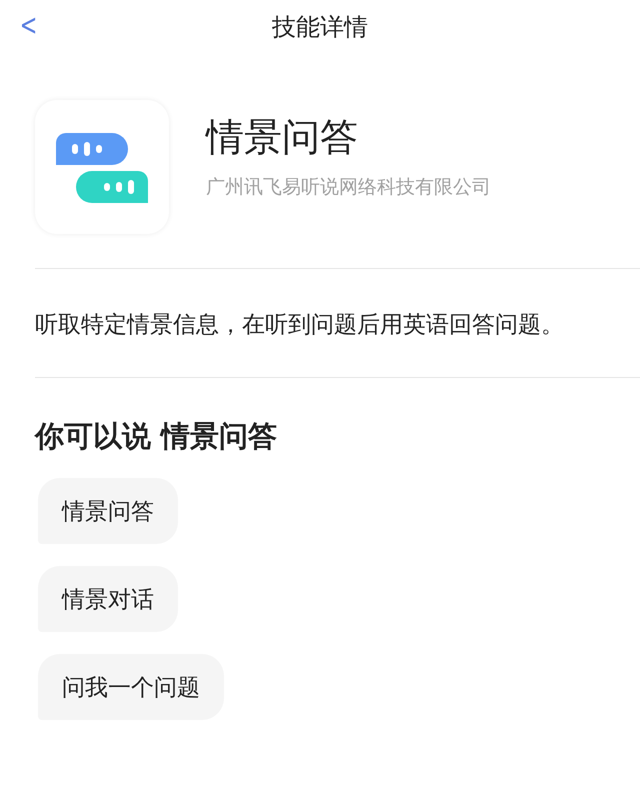 The width and height of the screenshot is (640, 786). Describe the element at coordinates (131, 687) in the screenshot. I see `example-phrase: 问我一个问题` at that location.